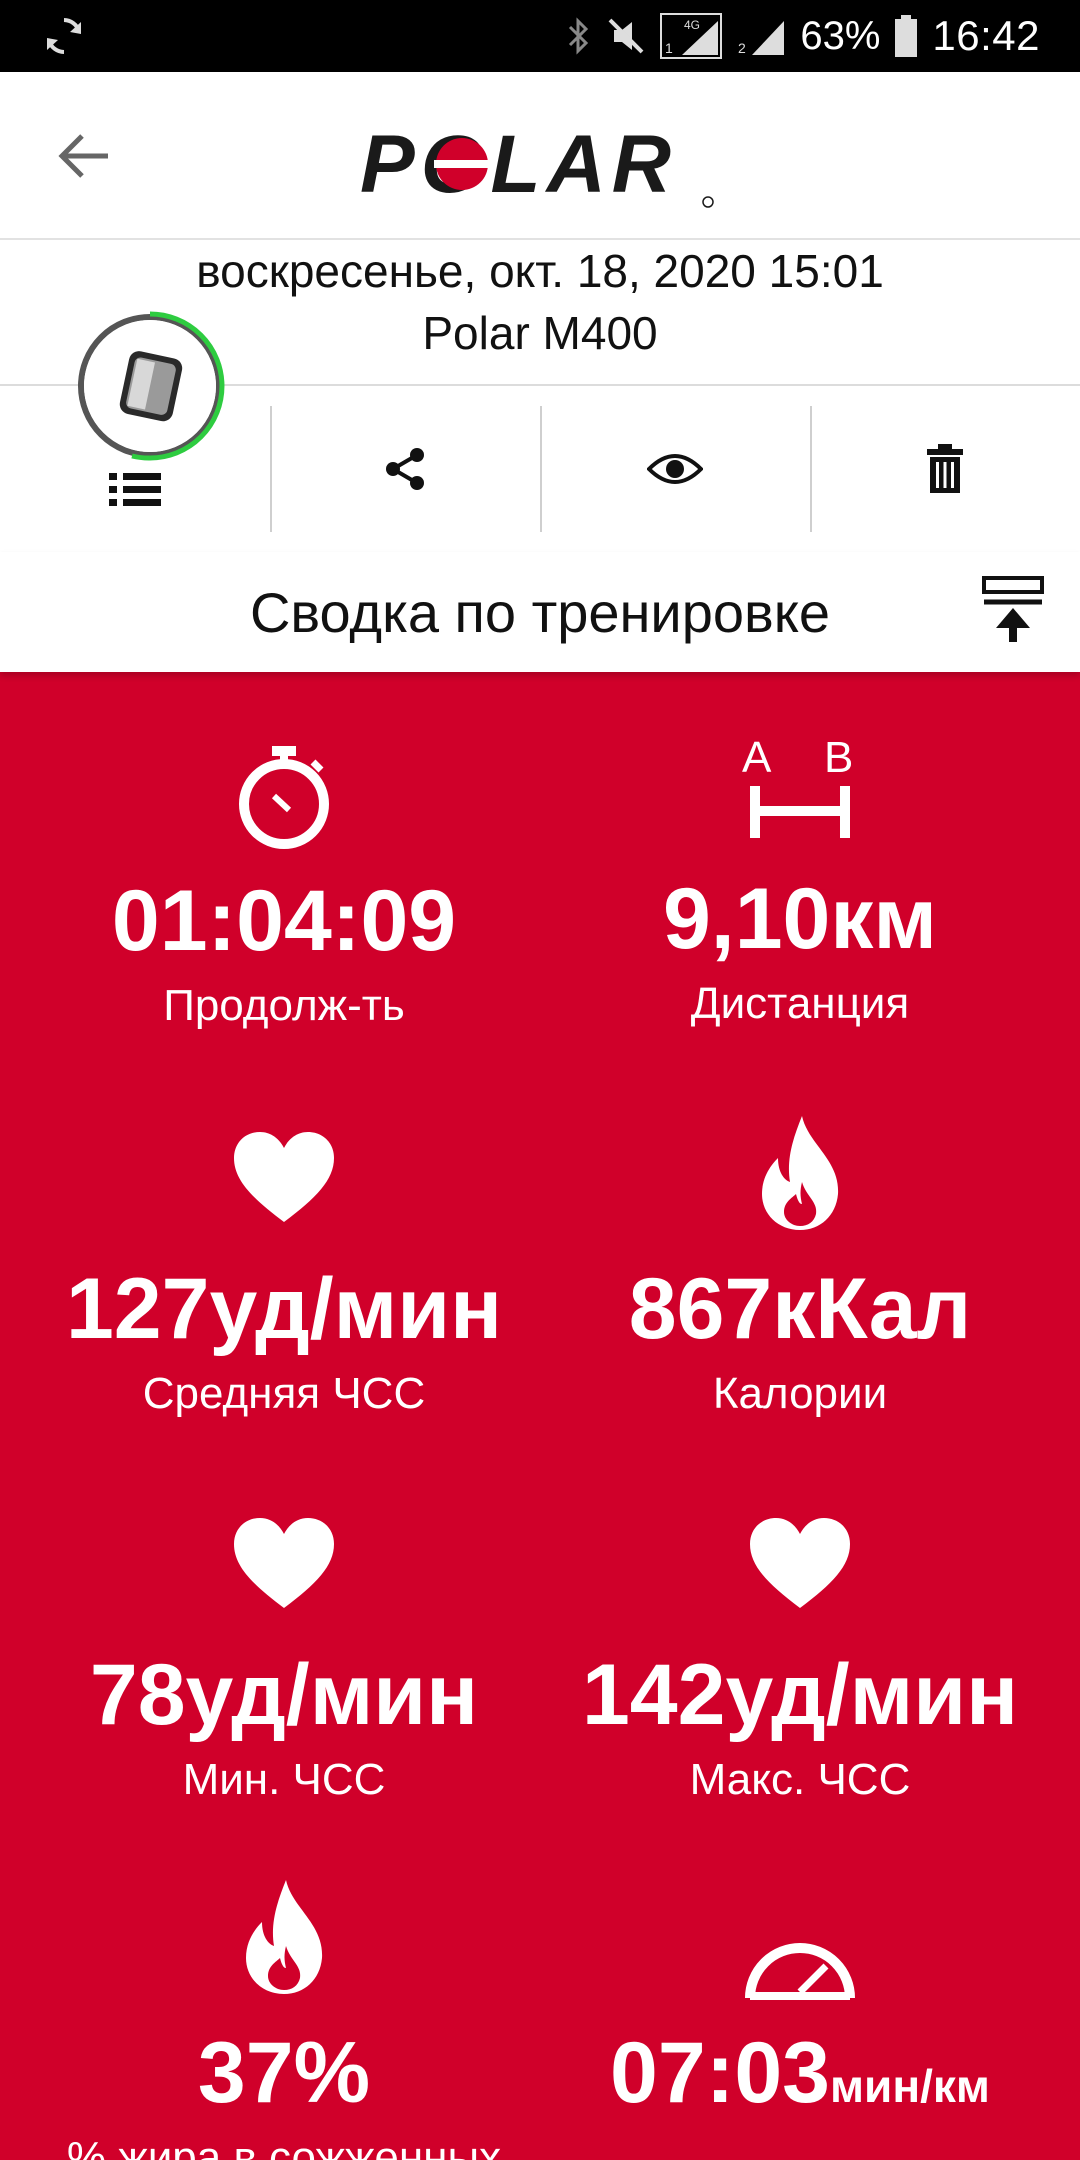  What do you see at coordinates (284, 797) in the screenshot?
I see `stopwatch-icon` at bounding box center [284, 797].